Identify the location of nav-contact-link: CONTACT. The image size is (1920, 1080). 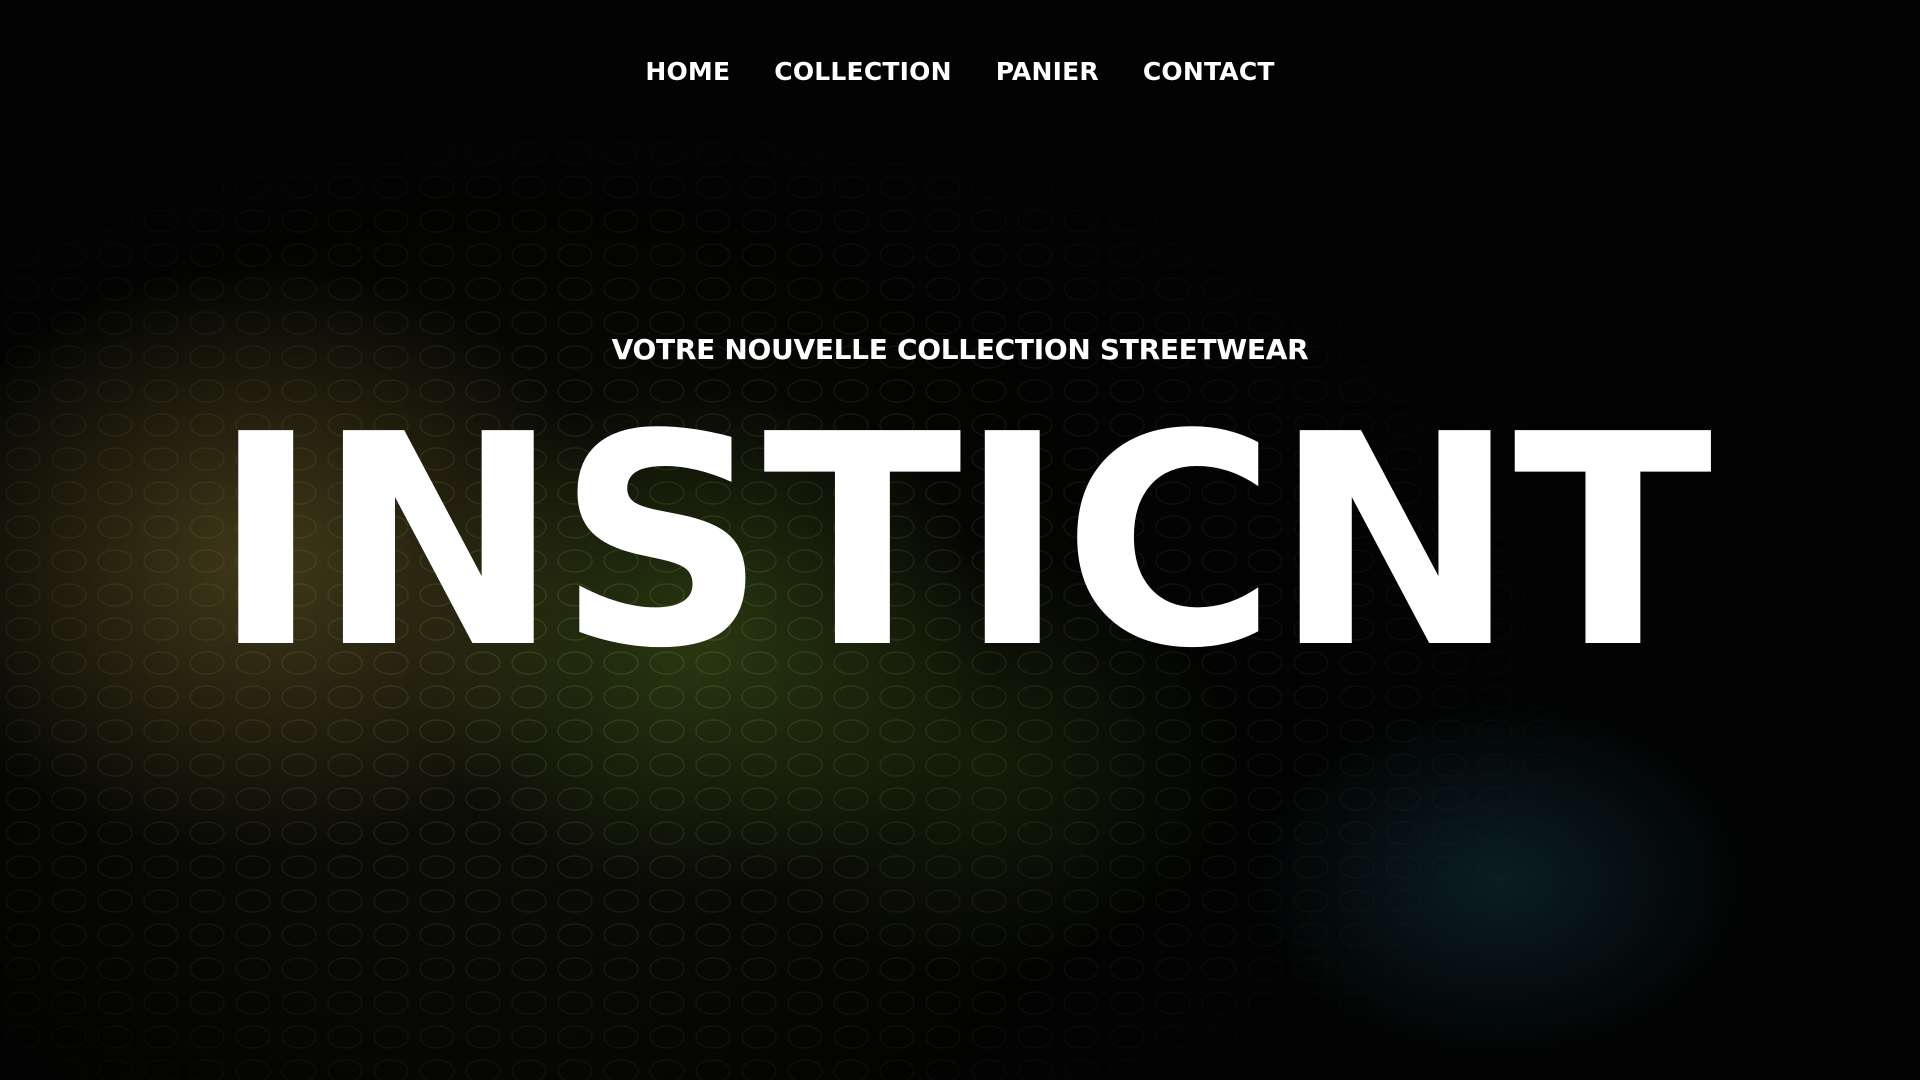
(1209, 72).